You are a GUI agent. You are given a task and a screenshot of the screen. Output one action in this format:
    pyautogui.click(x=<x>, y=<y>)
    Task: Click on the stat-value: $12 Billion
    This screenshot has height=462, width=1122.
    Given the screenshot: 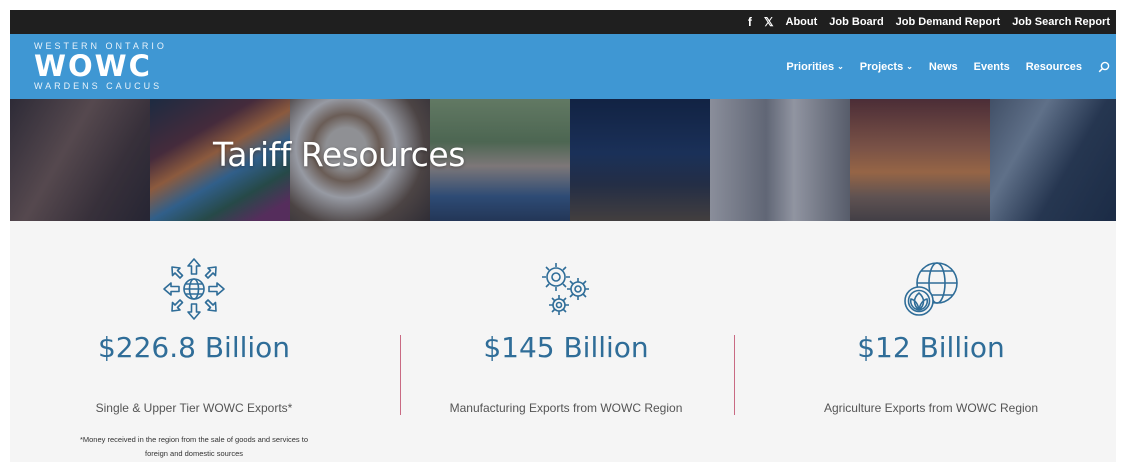 What is the action you would take?
    pyautogui.click(x=931, y=347)
    